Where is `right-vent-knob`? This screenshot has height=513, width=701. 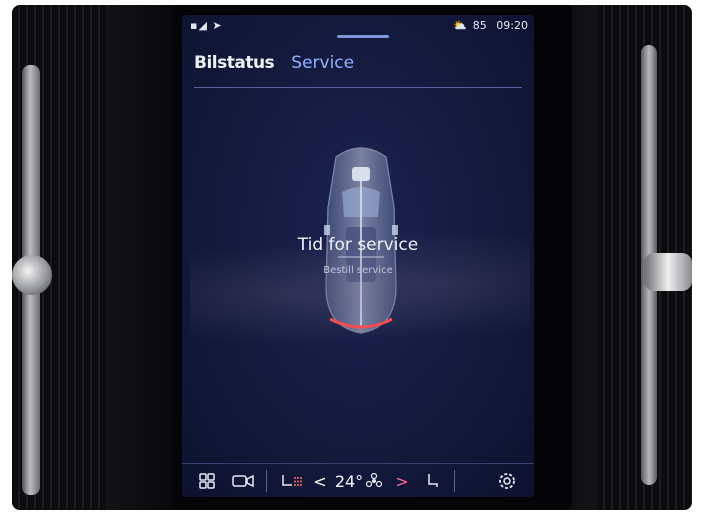 right-vent-knob is located at coordinates (668, 272).